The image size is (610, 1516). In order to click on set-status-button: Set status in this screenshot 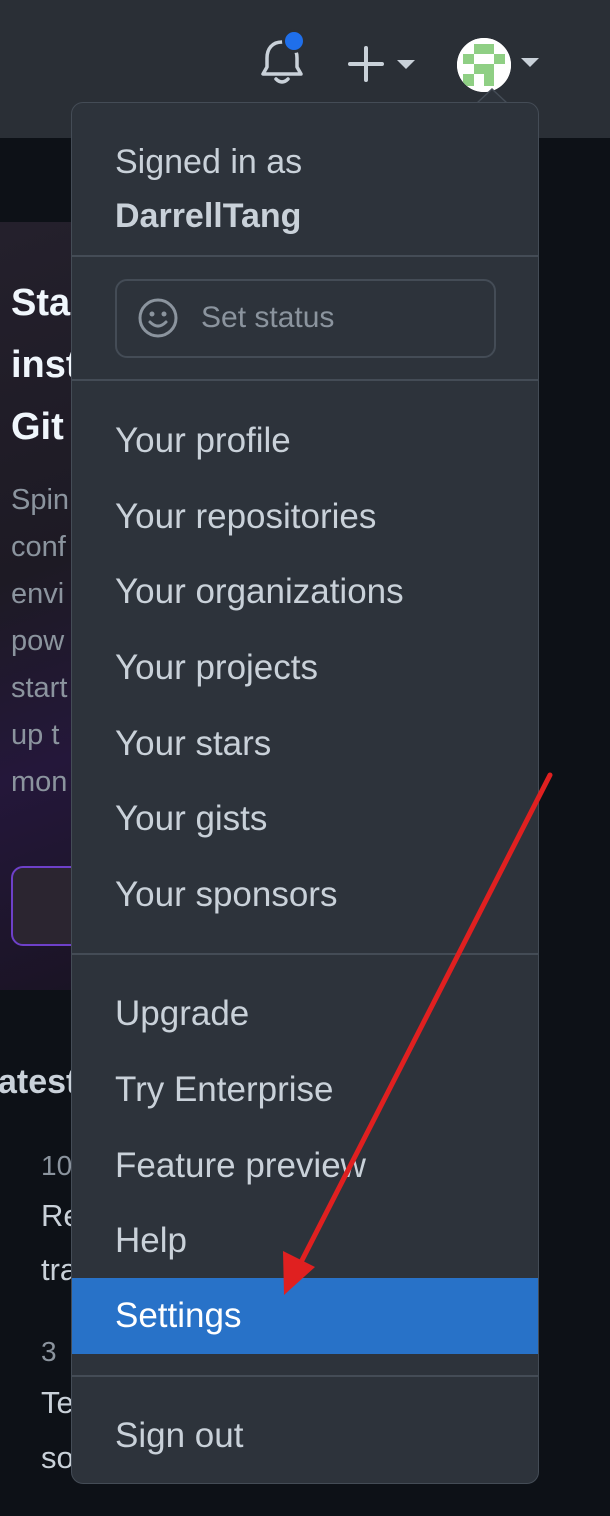, I will do `click(305, 318)`.